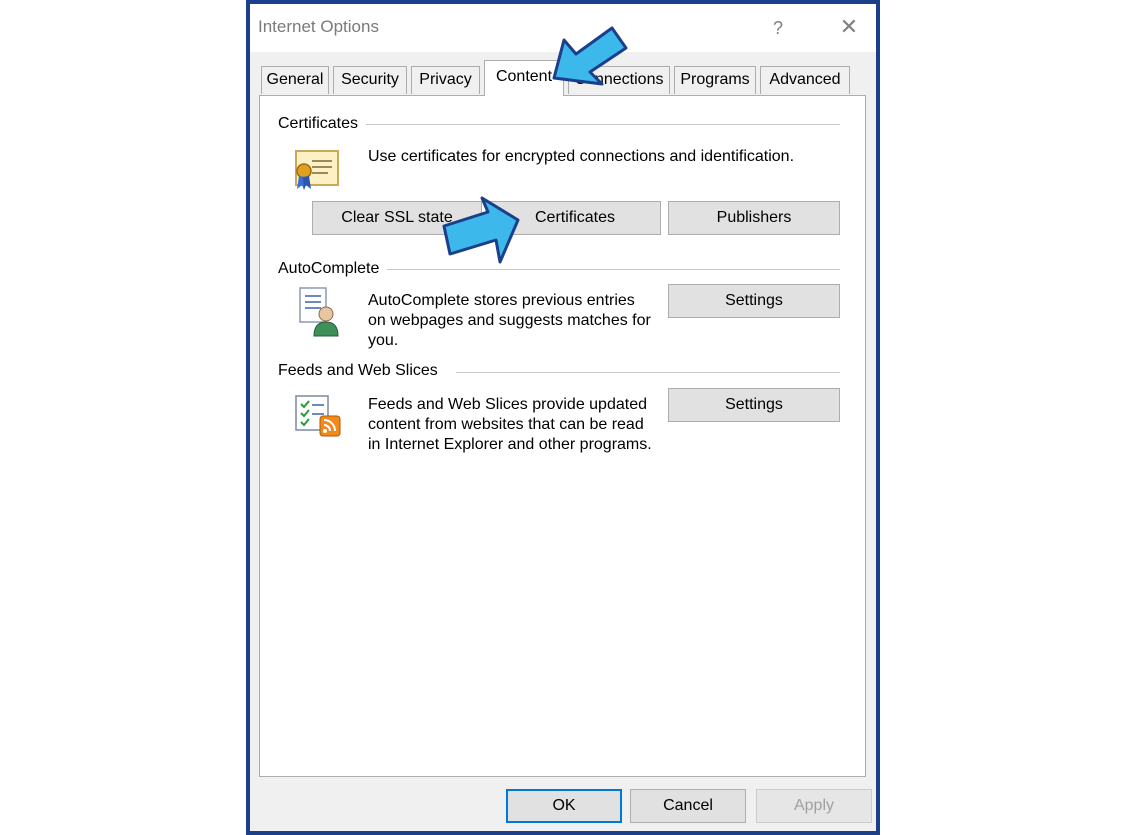 The height and width of the screenshot is (835, 1124). I want to click on certificates-button: Certificates, so click(575, 218).